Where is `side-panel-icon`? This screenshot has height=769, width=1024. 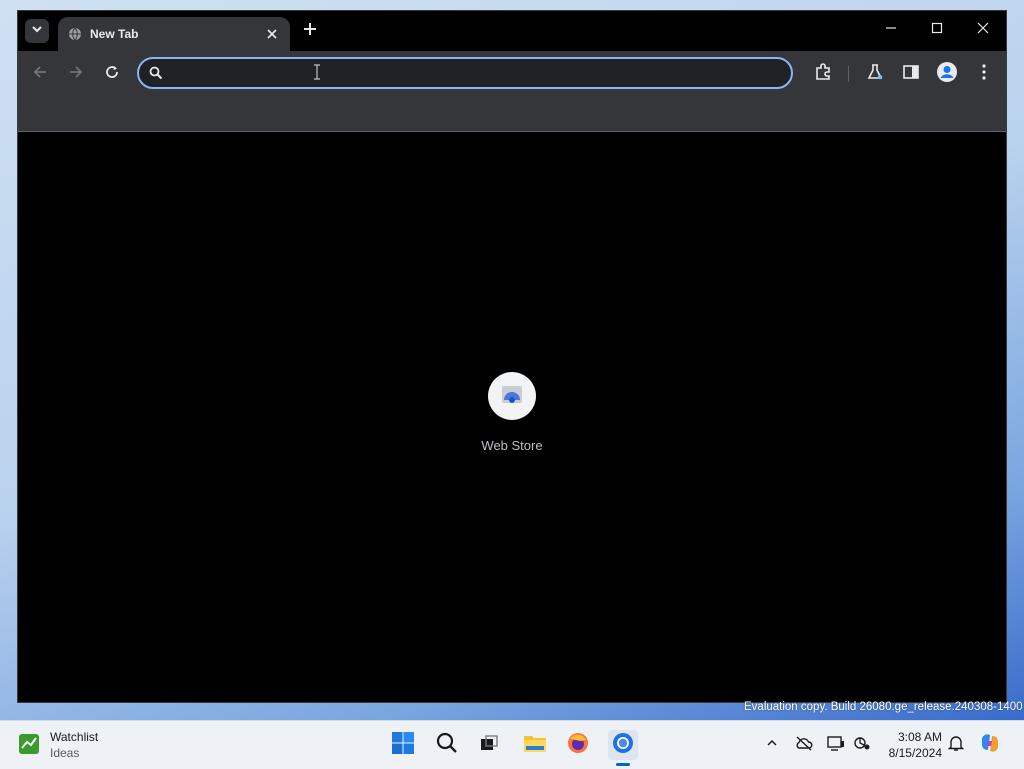 side-panel-icon is located at coordinates (911, 74).